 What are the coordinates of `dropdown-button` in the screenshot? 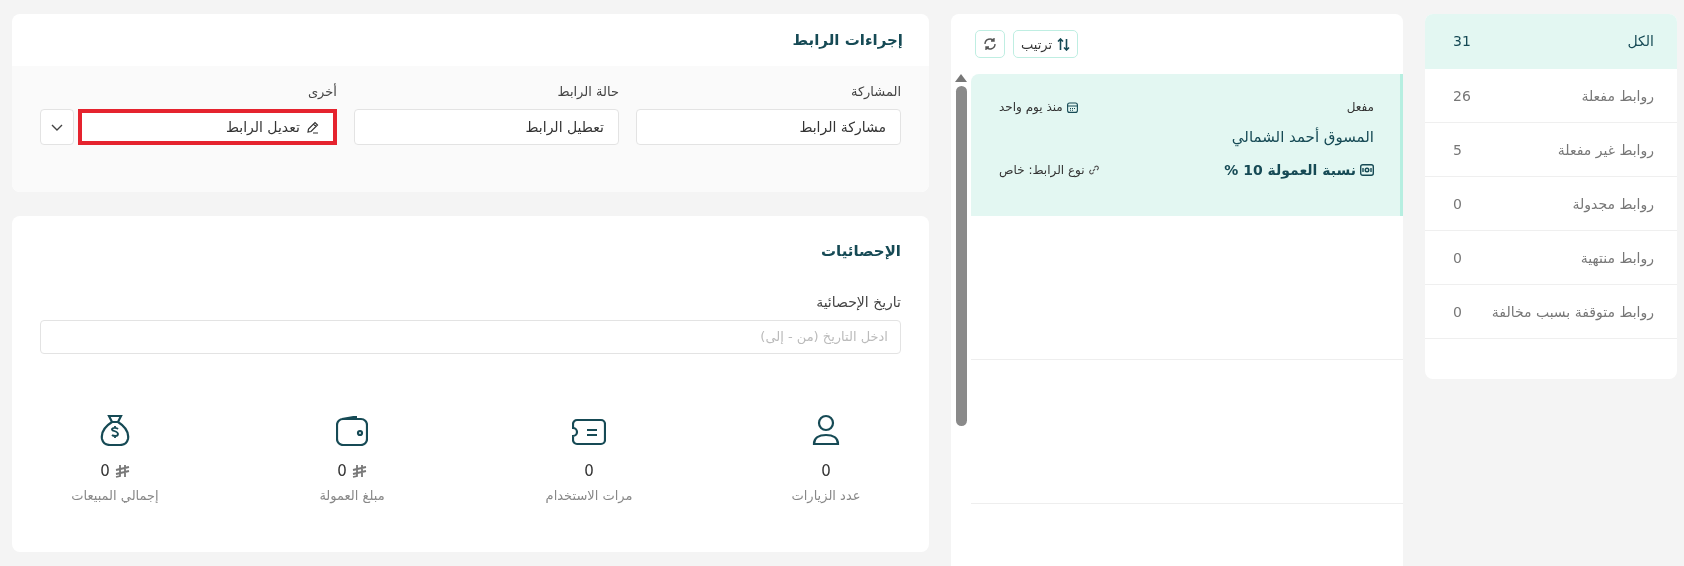 It's located at (57, 127).